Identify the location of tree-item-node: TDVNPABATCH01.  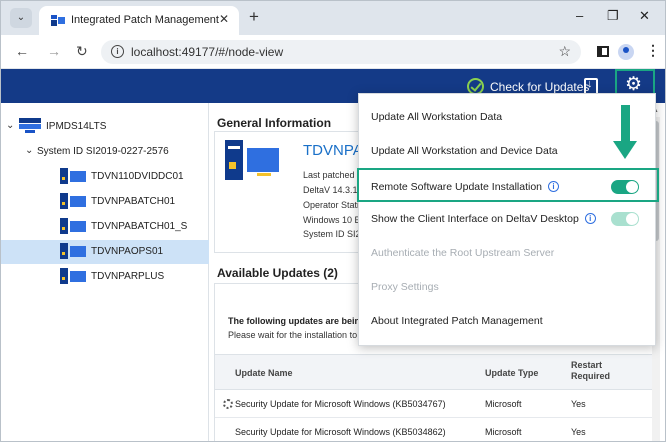
(105, 202).